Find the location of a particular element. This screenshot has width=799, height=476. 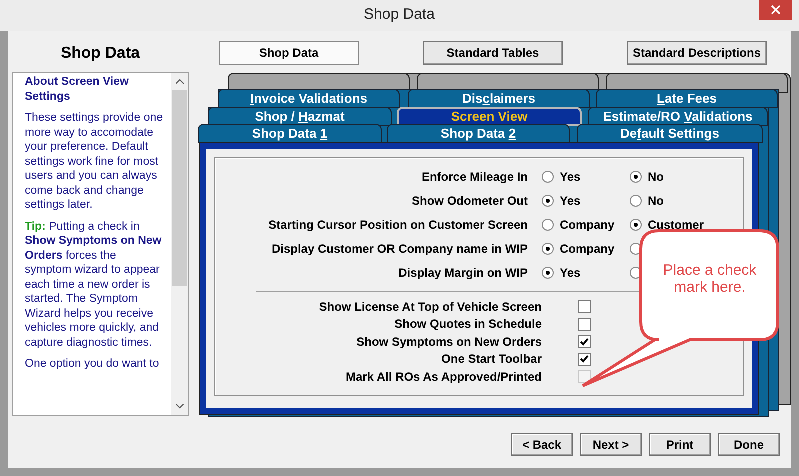

header-button: Standard Tables is located at coordinates (493, 53).